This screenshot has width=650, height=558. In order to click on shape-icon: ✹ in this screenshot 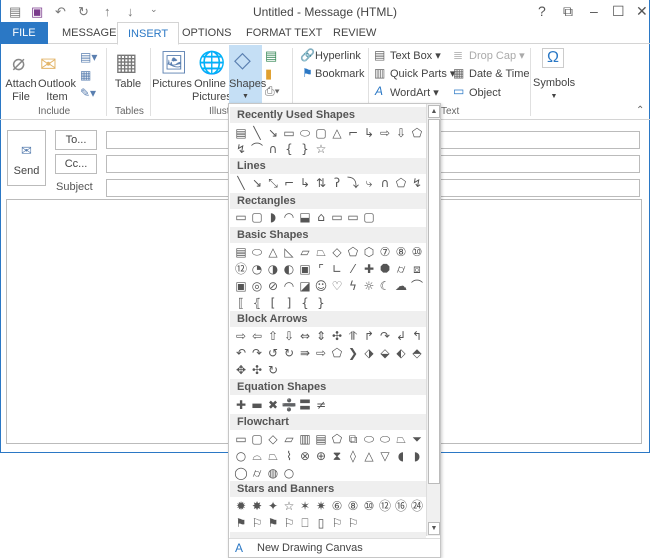, I will do `click(241, 506)`.